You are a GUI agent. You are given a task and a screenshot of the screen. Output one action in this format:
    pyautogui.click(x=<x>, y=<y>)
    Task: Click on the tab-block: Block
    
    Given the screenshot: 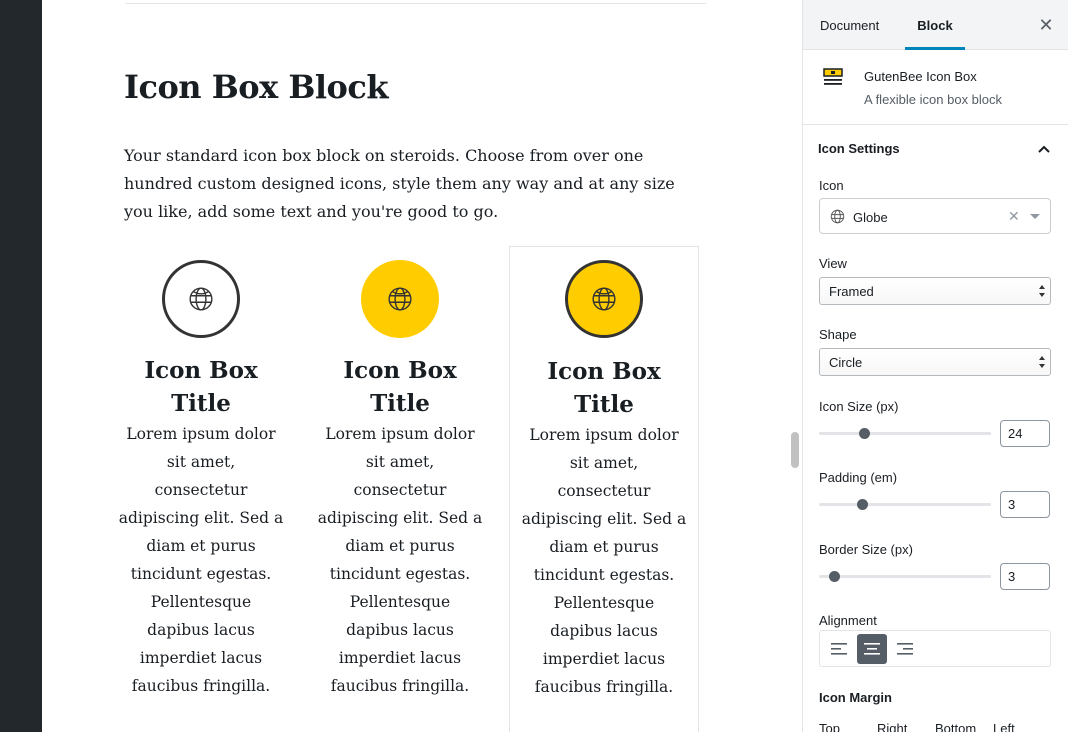 What is the action you would take?
    pyautogui.click(x=935, y=25)
    